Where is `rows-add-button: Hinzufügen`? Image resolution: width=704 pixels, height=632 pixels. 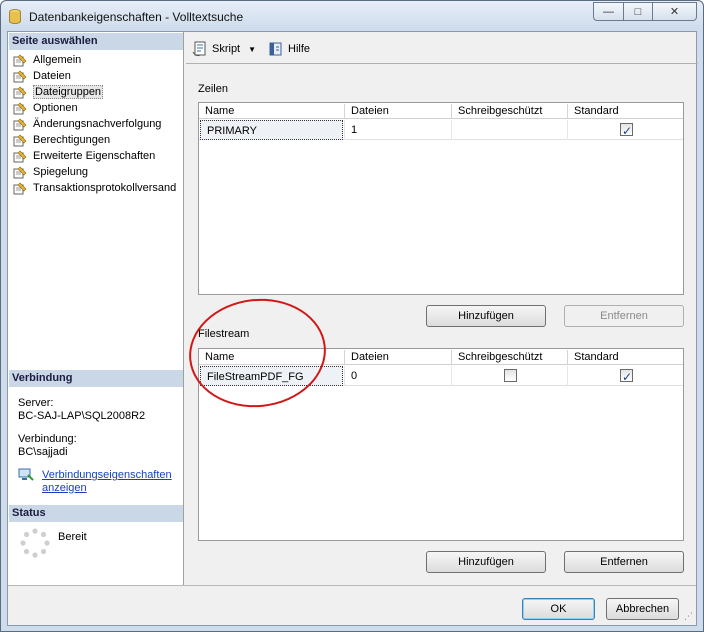
rows-add-button: Hinzufügen is located at coordinates (486, 316).